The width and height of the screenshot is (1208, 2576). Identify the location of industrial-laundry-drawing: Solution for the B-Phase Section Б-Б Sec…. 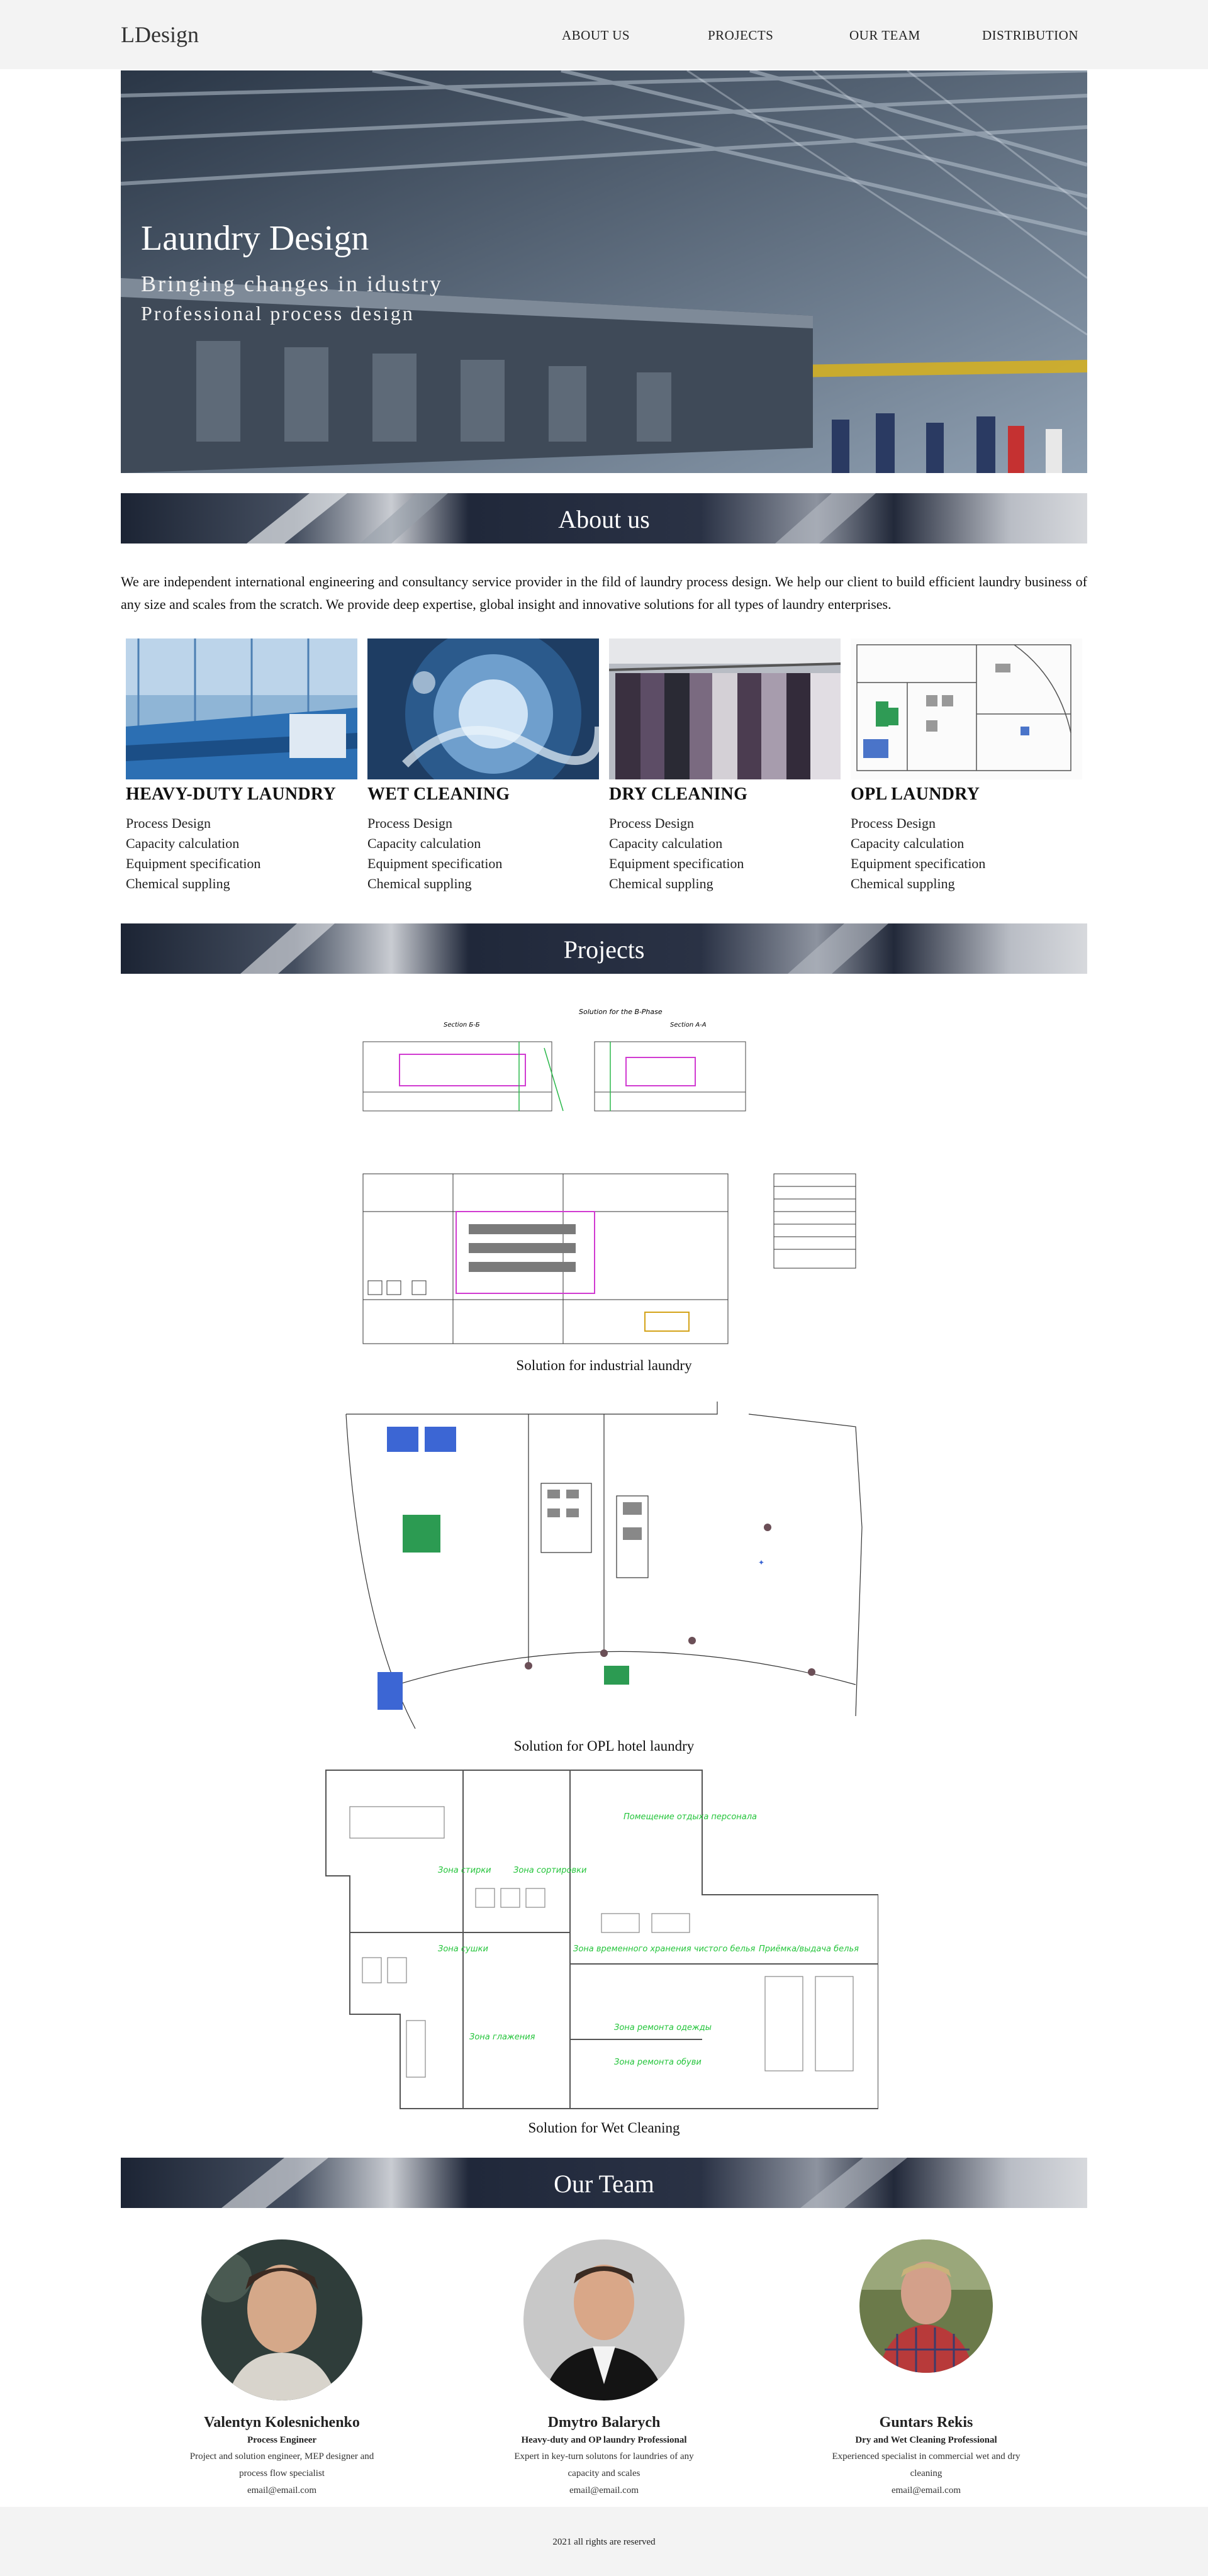
(610, 1180).